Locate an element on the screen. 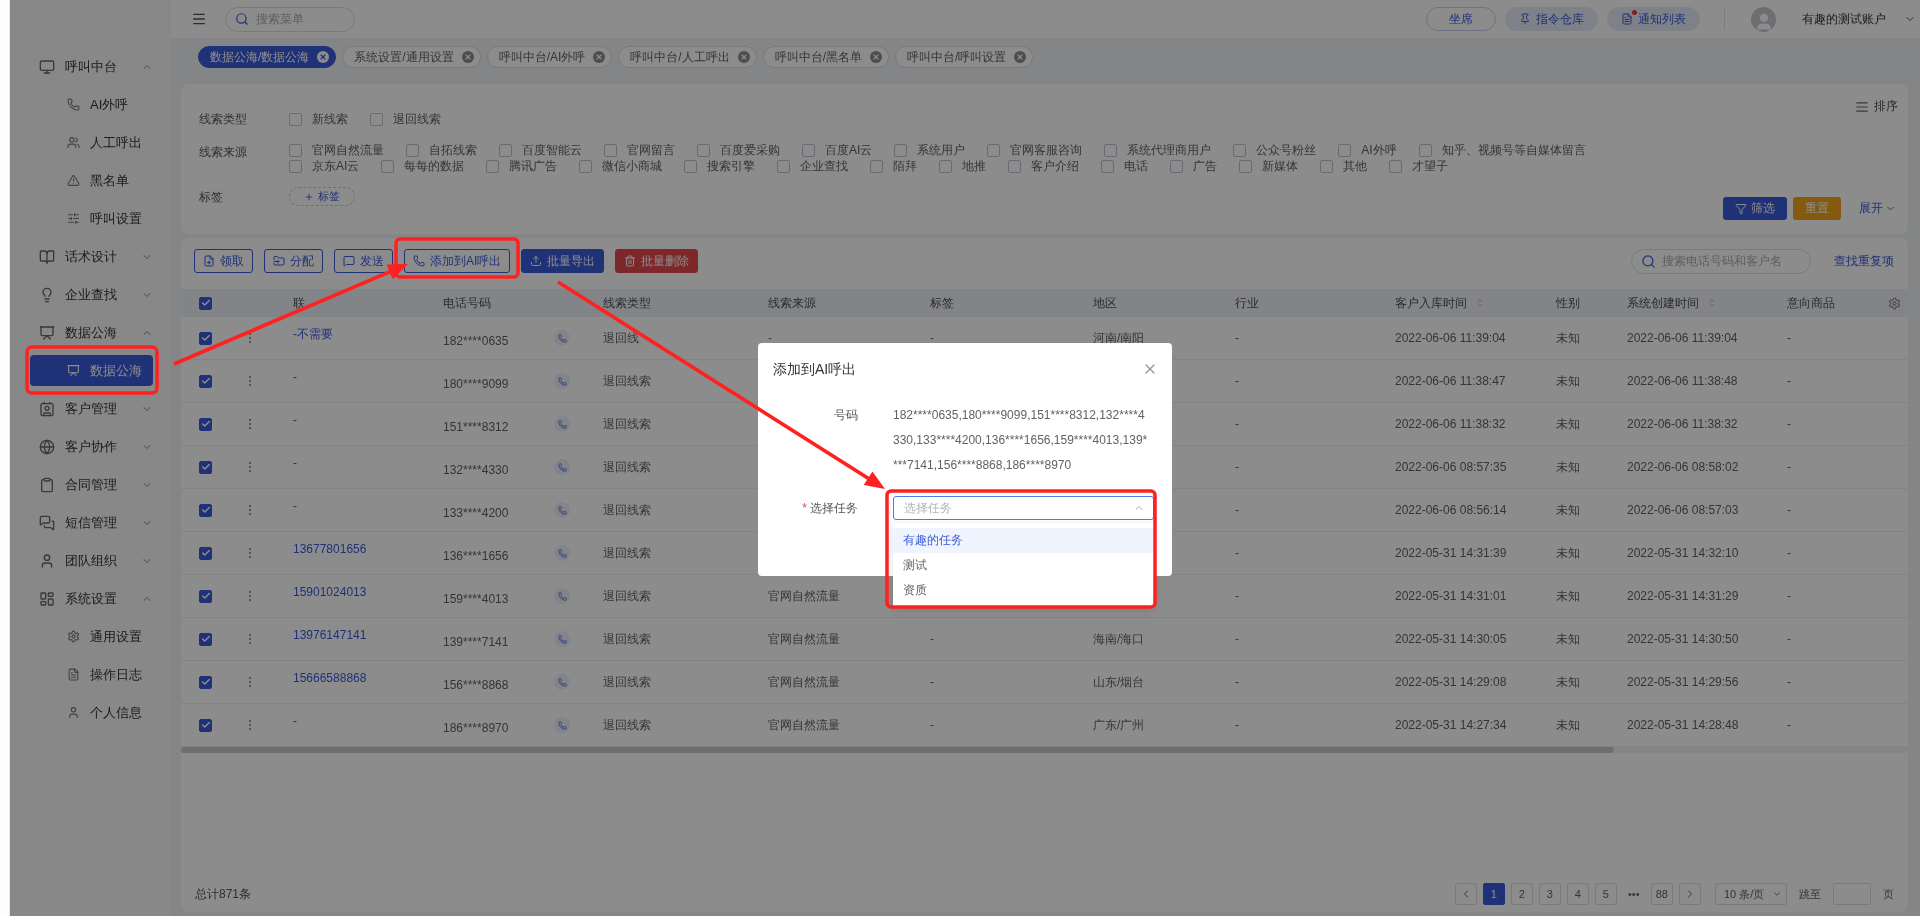 The width and height of the screenshot is (1920, 916). select-all-checkbox is located at coordinates (205, 303).